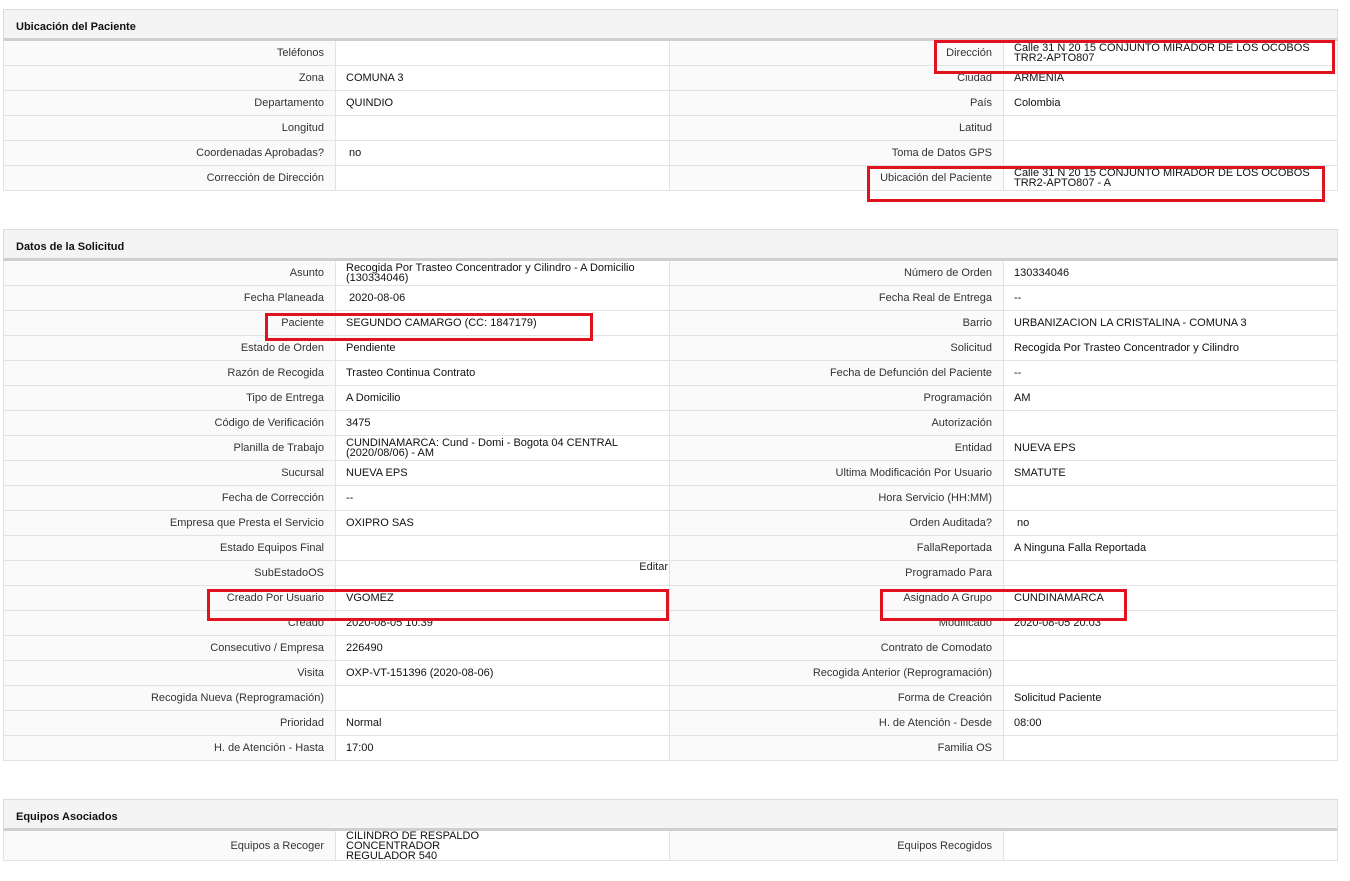  What do you see at coordinates (169, 623) in the screenshot?
I see `field-label-creado: Creado` at bounding box center [169, 623].